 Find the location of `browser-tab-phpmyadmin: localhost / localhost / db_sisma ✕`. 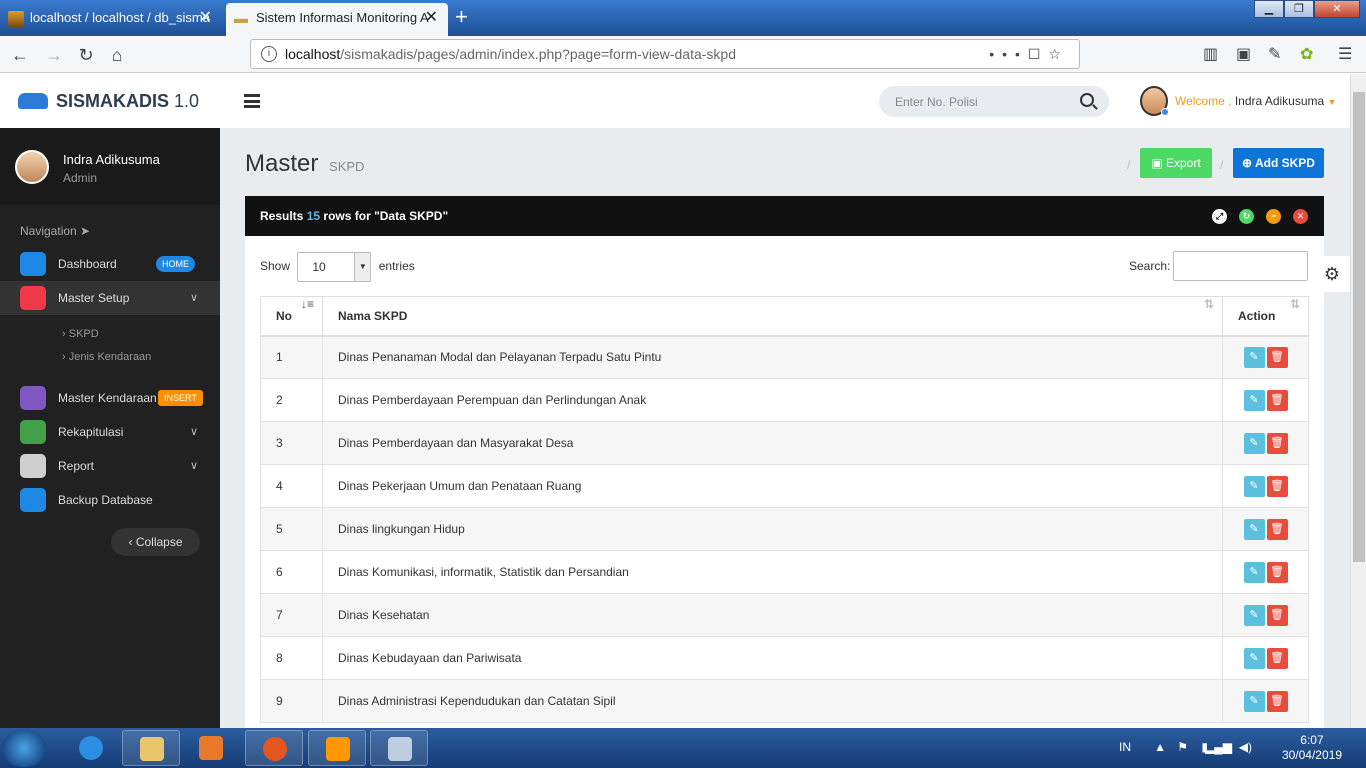

browser-tab-phpmyadmin: localhost / localhost / db_sisma ✕ is located at coordinates (111, 19).